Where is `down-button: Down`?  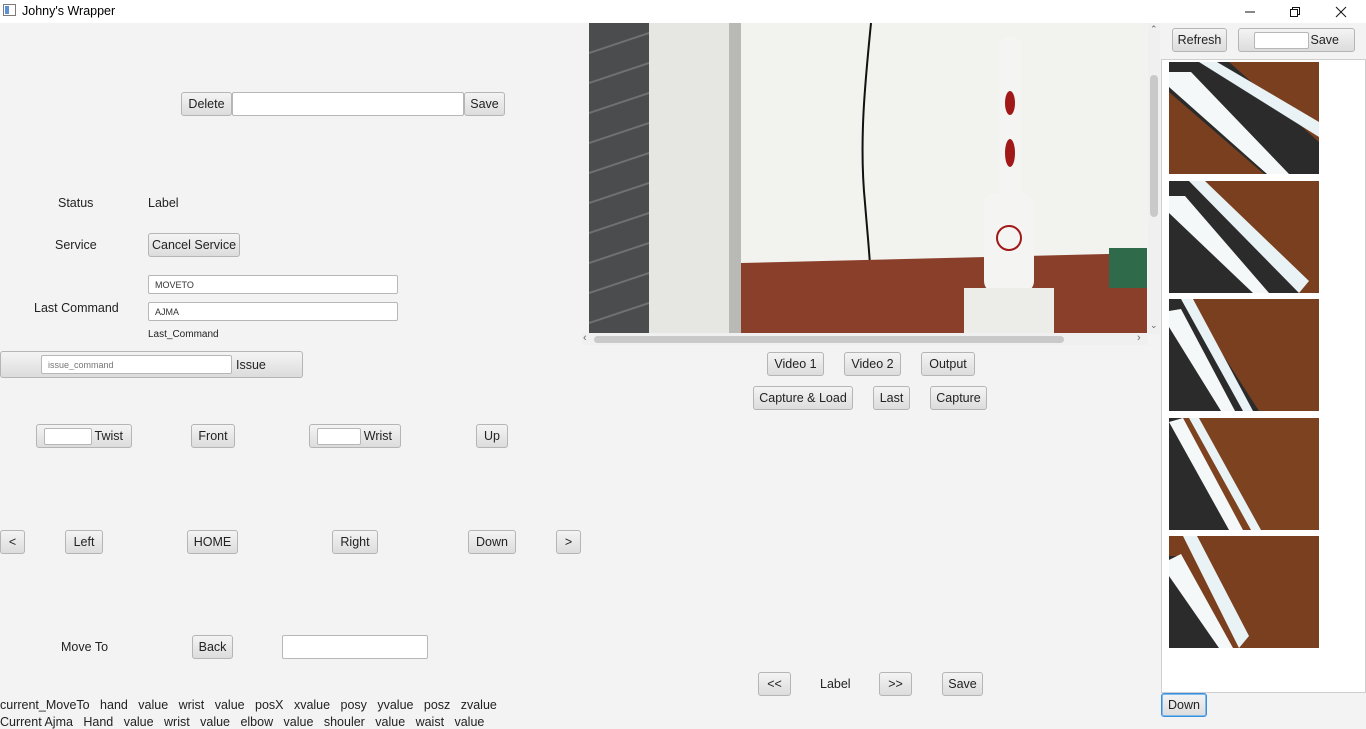 down-button: Down is located at coordinates (492, 542).